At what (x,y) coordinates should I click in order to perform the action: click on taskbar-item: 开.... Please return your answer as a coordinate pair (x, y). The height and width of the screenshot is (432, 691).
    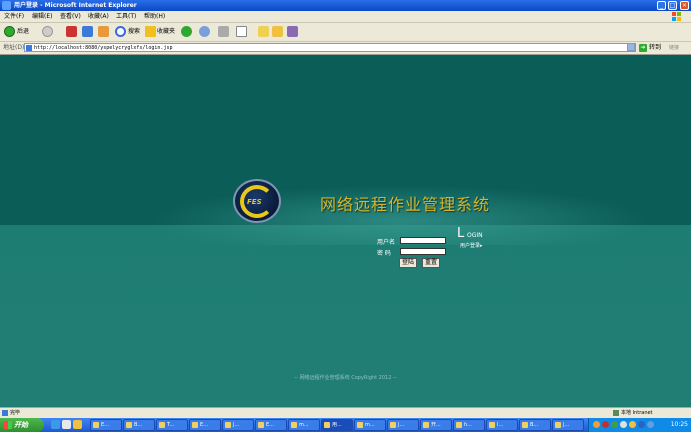
    Looking at the image, I should click on (436, 425).